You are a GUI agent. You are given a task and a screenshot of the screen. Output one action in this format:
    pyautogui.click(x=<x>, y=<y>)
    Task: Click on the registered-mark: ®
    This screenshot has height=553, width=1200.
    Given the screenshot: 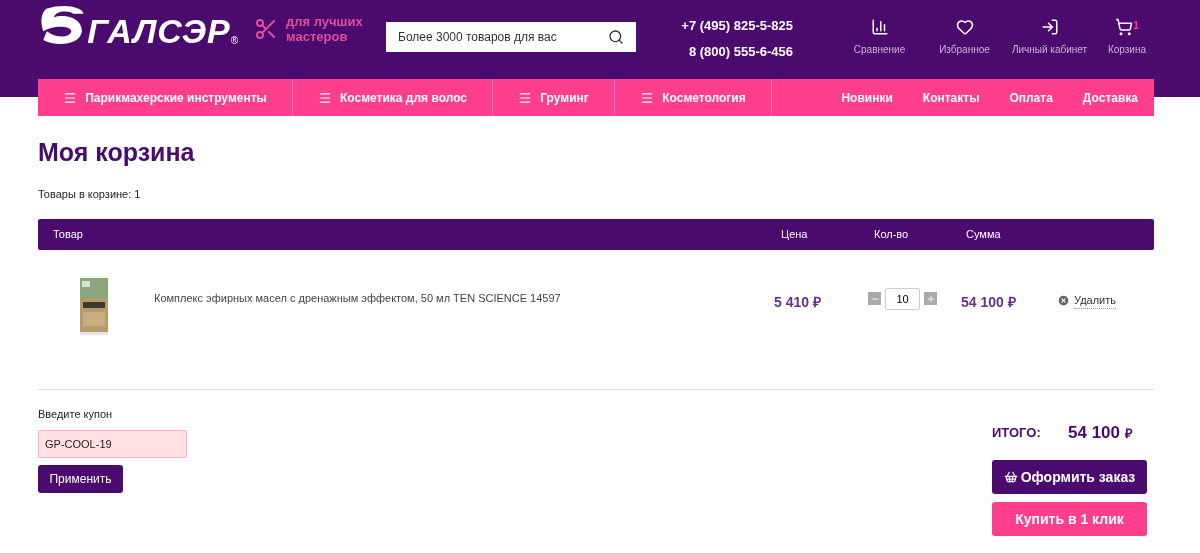 What is the action you would take?
    pyautogui.click(x=234, y=41)
    